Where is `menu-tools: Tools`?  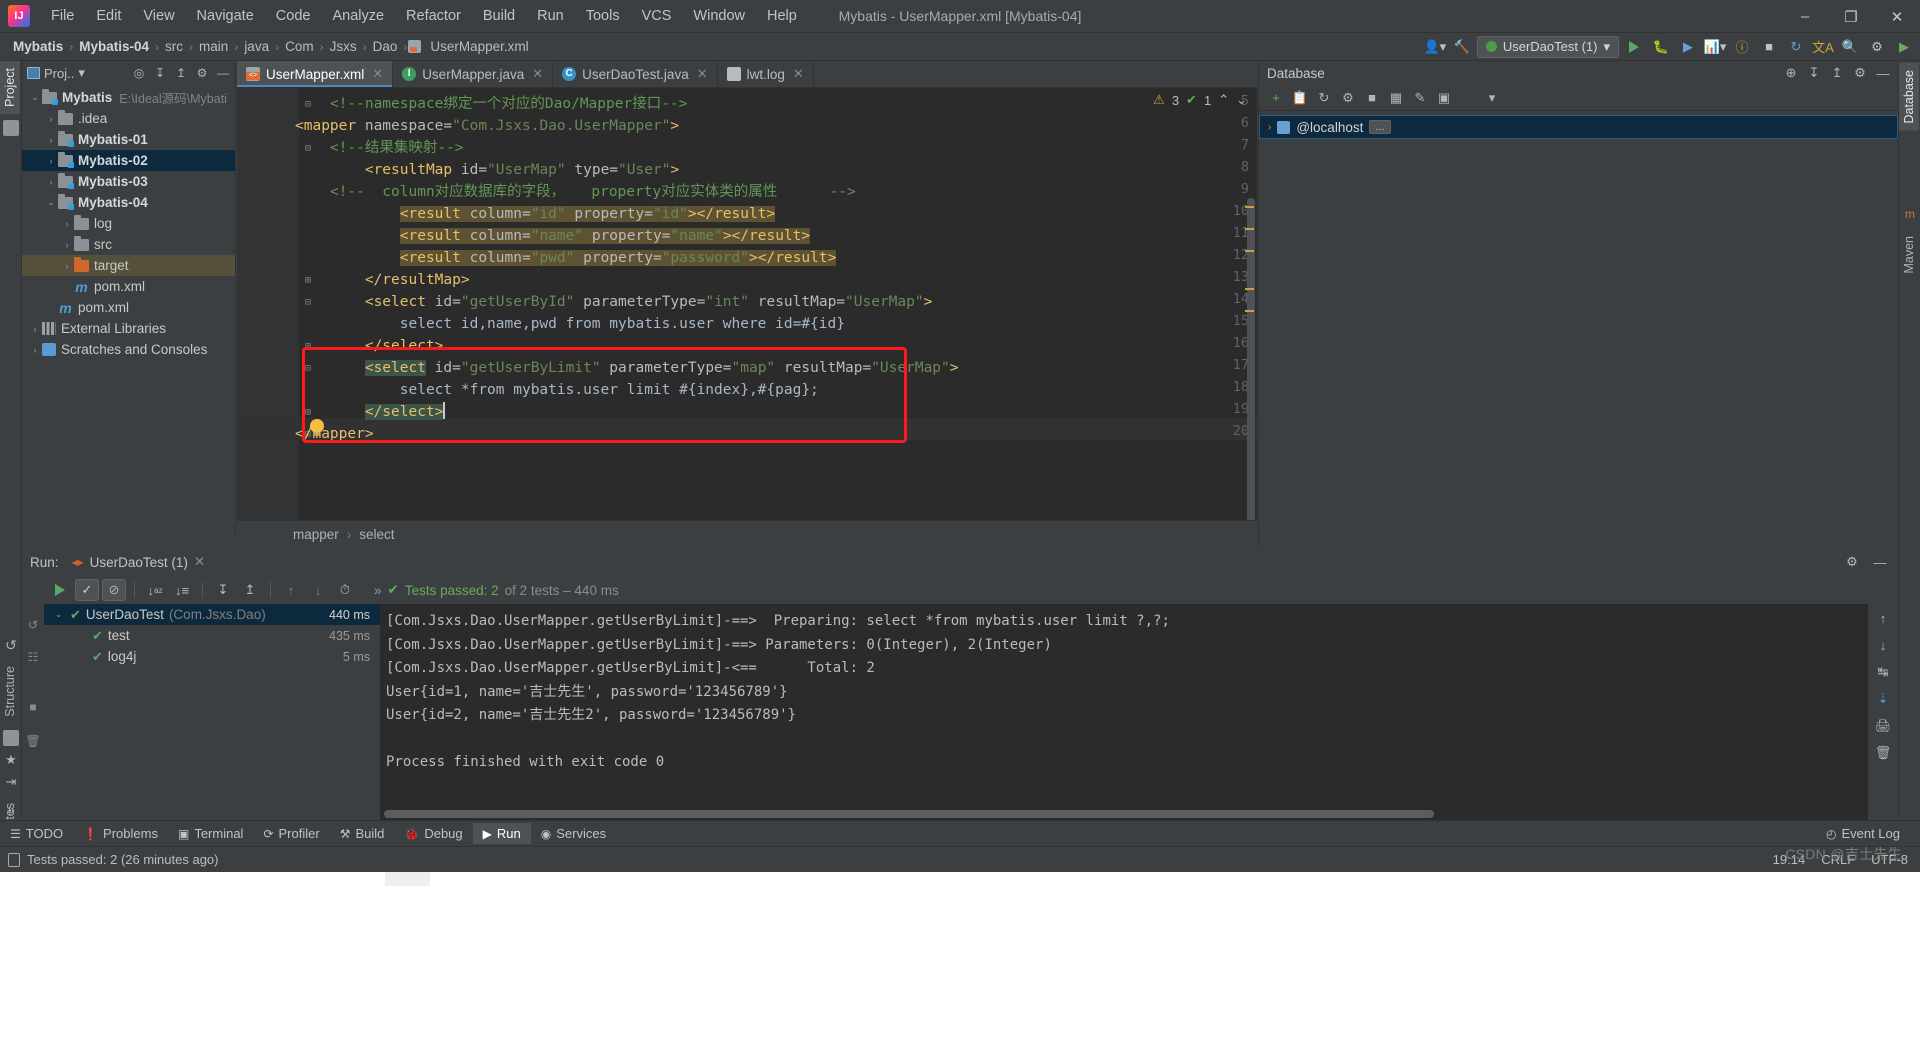
menu-tools: Tools is located at coordinates (603, 16).